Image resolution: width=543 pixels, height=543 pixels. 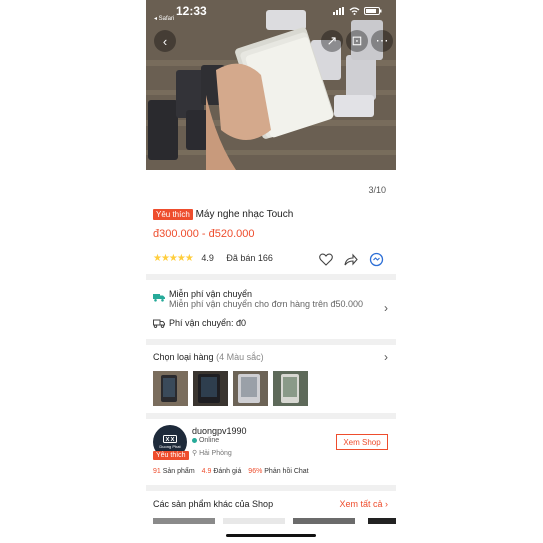 I want to click on share-icon, so click(x=351, y=259).